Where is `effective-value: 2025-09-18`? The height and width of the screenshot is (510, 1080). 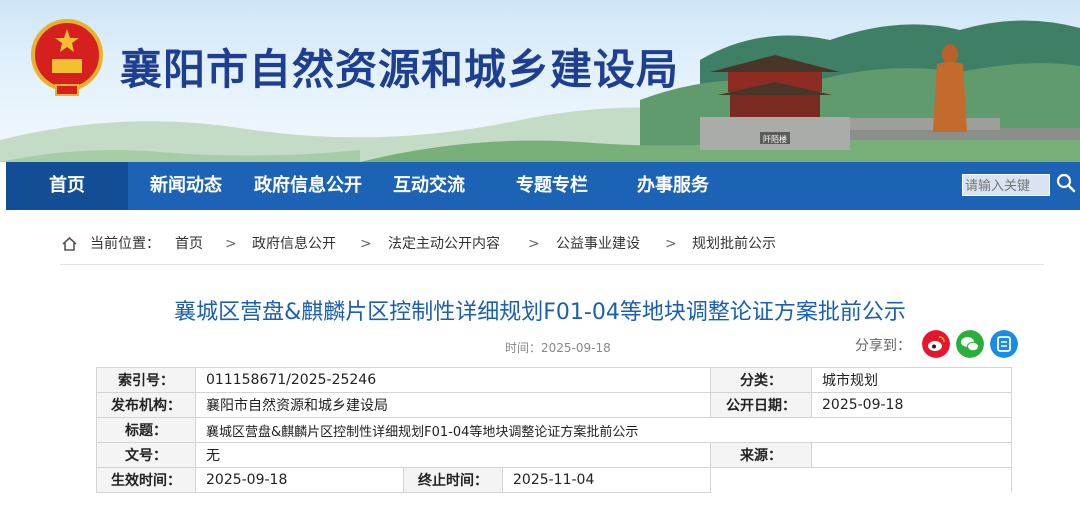
effective-value: 2025-09-18 is located at coordinates (299, 480).